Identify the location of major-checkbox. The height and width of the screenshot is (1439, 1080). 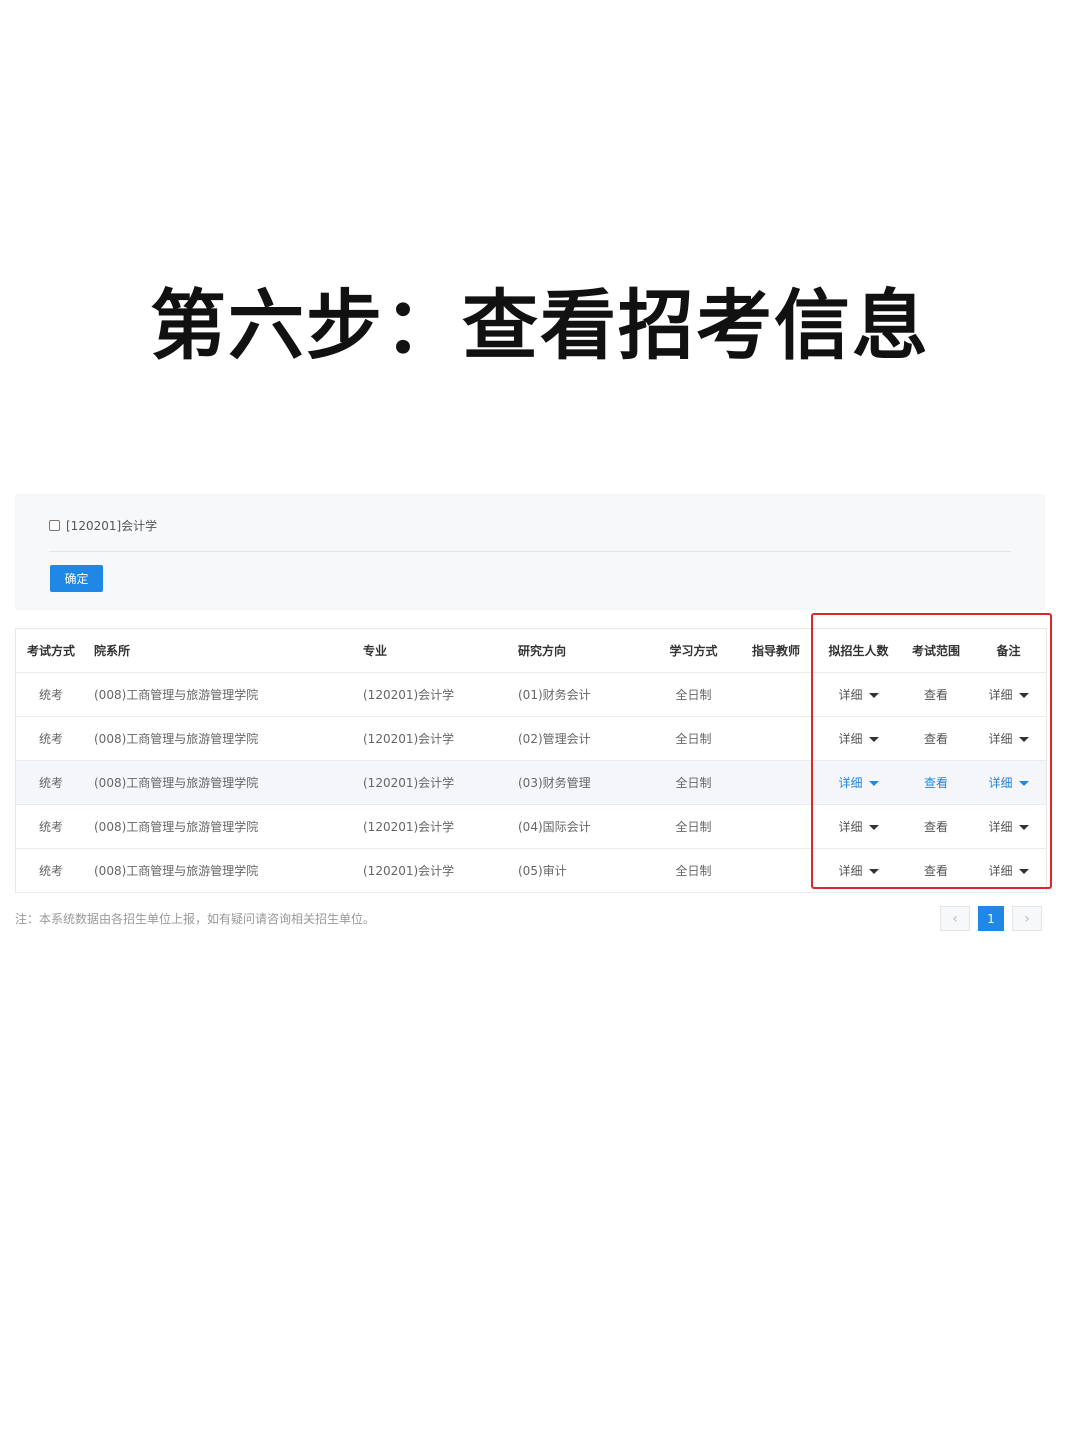
(54, 525).